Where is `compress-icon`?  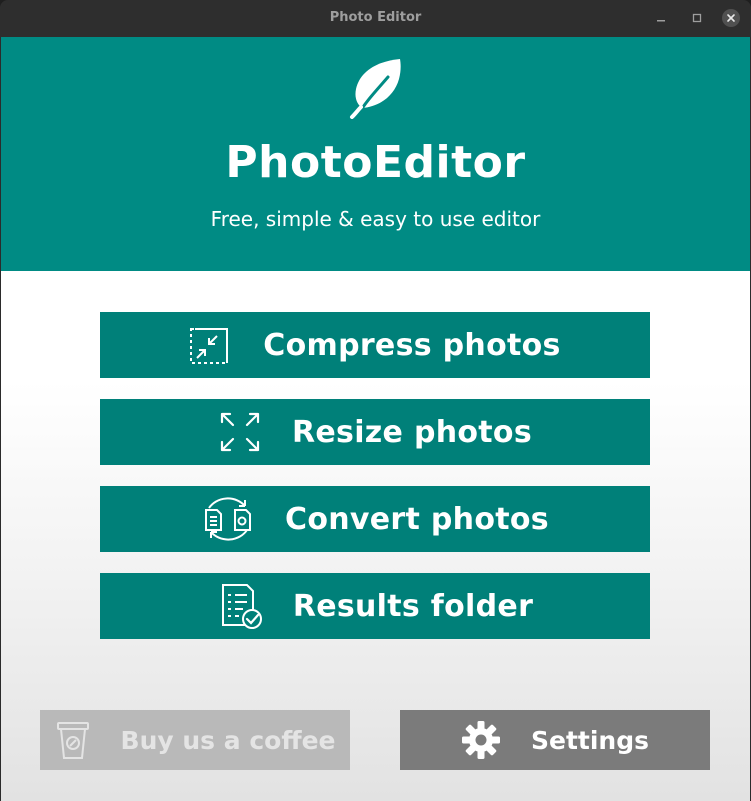
compress-icon is located at coordinates (211, 345).